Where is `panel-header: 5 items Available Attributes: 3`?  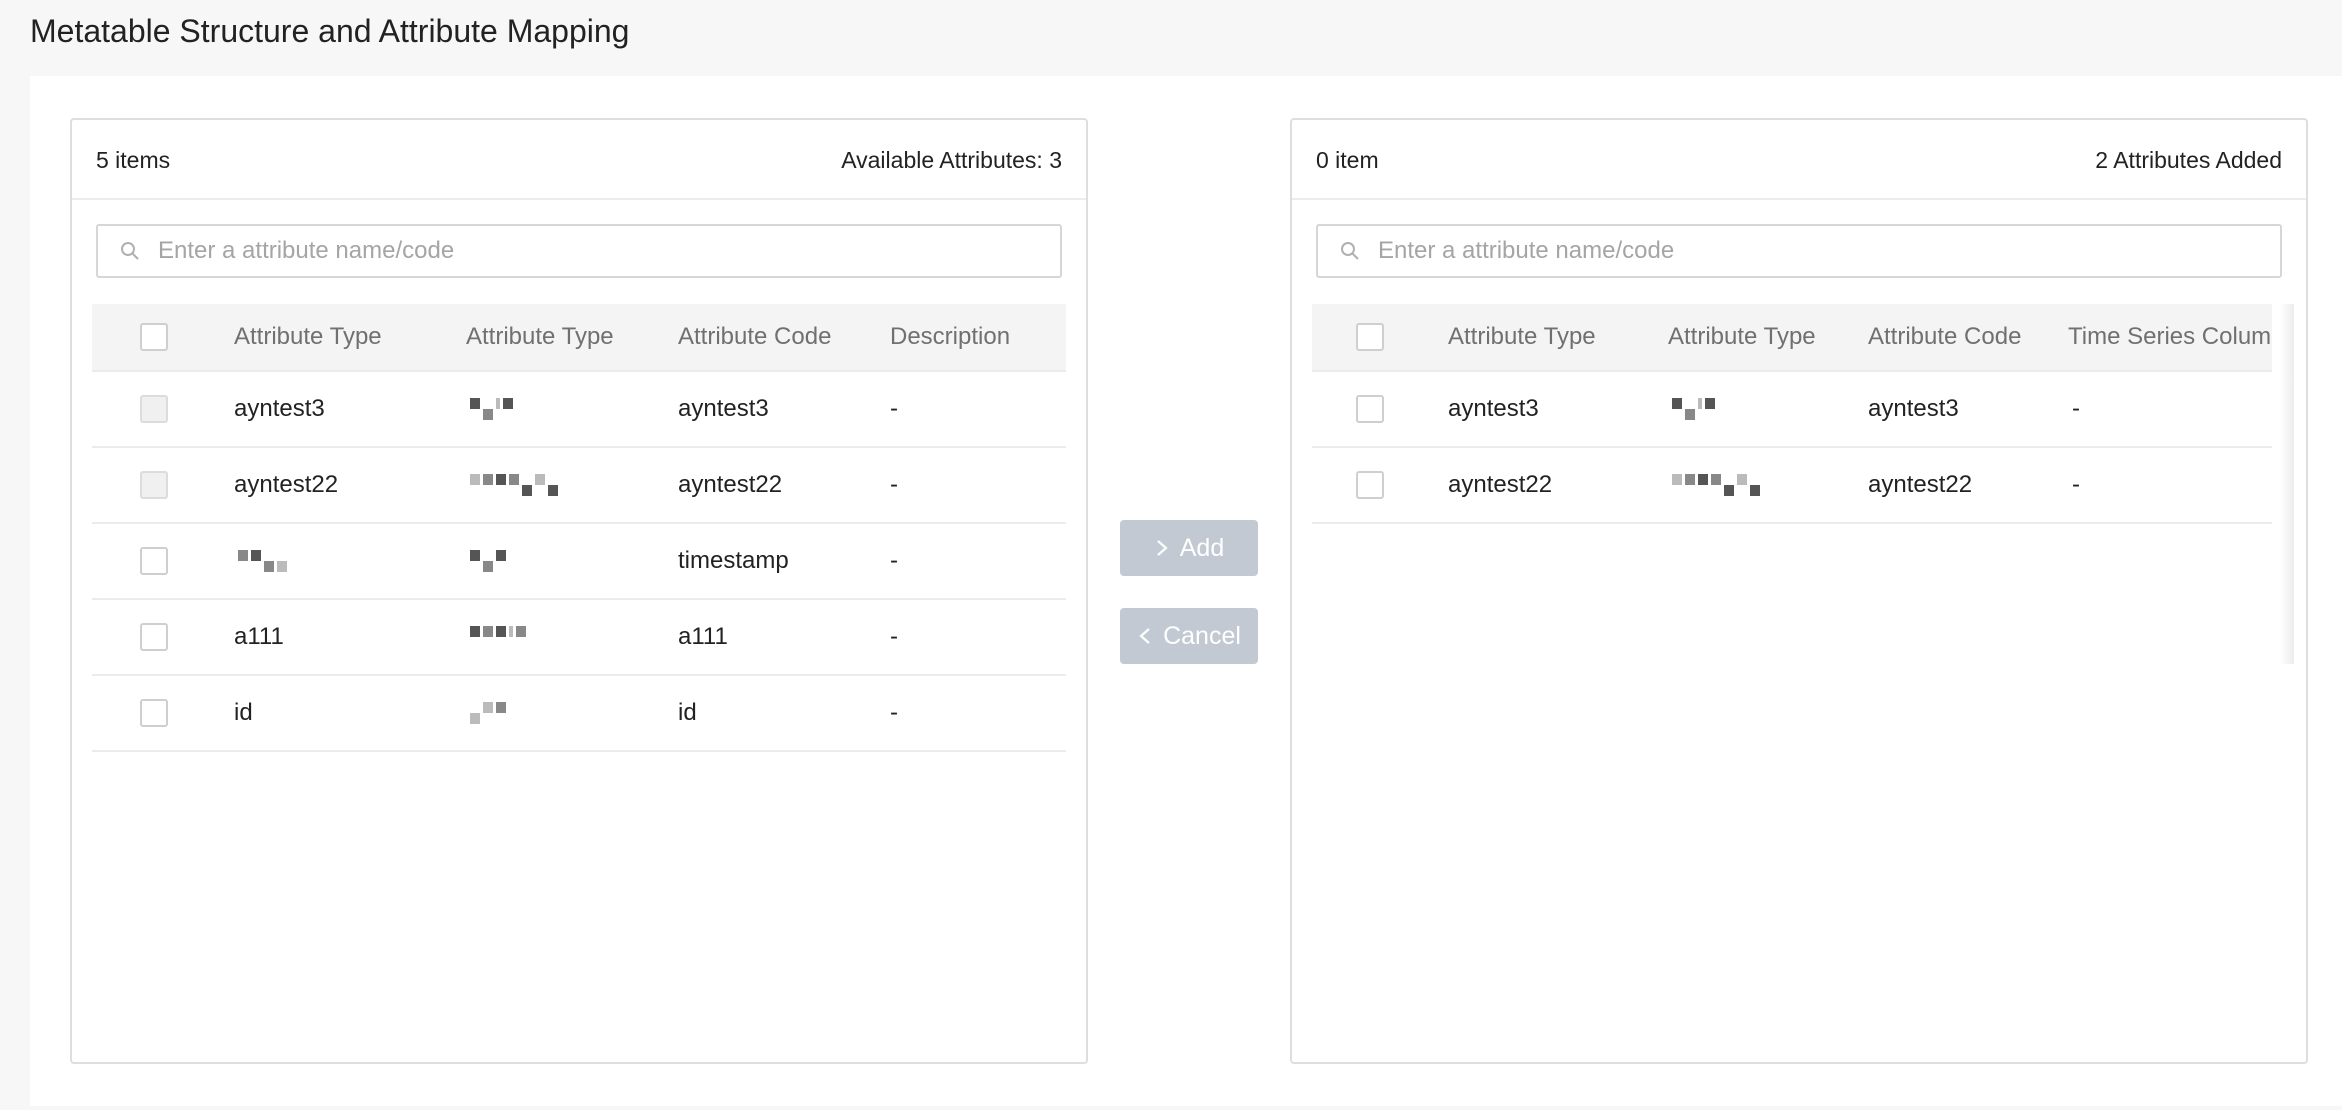
panel-header: 5 items Available Attributes: 3 is located at coordinates (579, 160).